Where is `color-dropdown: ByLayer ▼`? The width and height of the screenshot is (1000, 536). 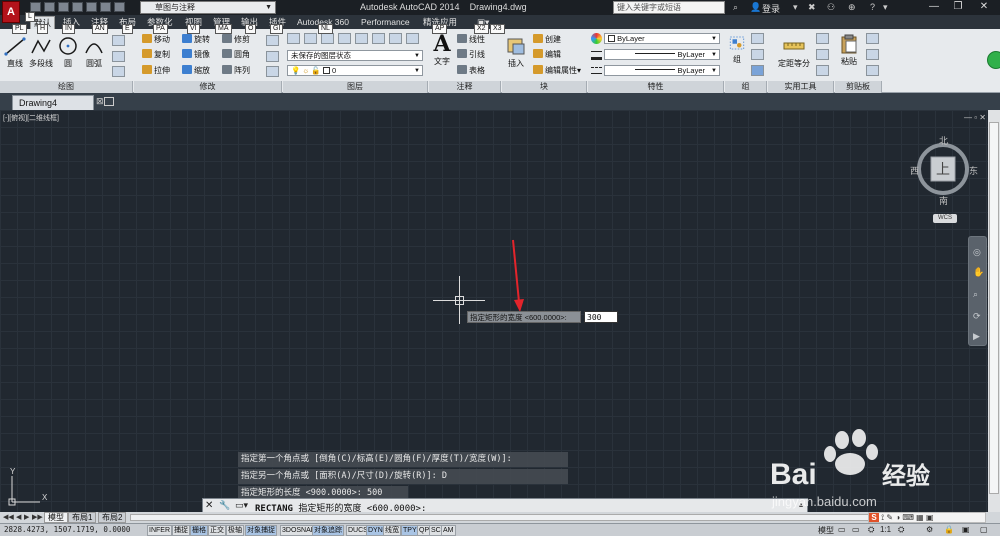 color-dropdown: ByLayer ▼ is located at coordinates (662, 38).